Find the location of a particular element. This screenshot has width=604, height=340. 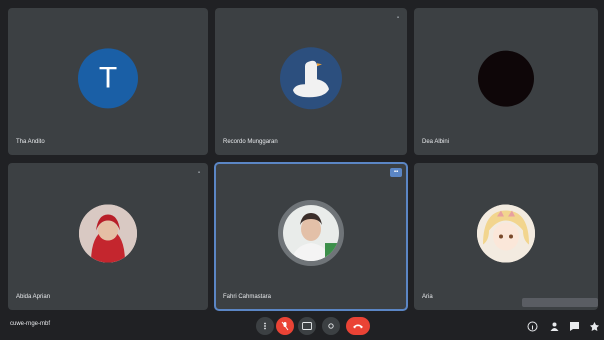

bottom-control-bar: cuwe-rnge-mbf is located at coordinates (302, 326).